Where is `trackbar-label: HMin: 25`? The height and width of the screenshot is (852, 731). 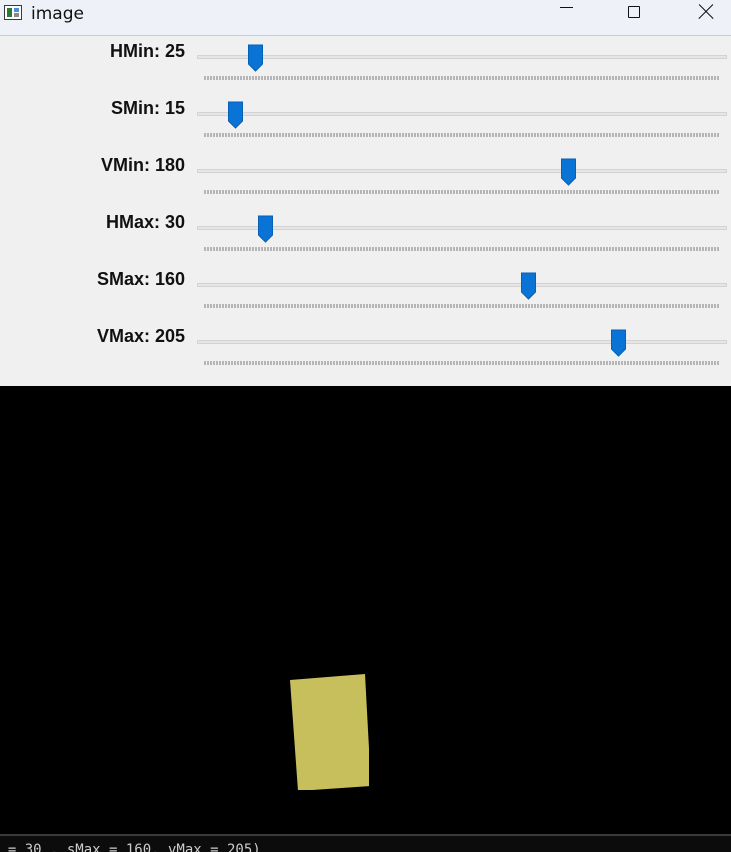 trackbar-label: HMin: 25 is located at coordinates (147, 51).